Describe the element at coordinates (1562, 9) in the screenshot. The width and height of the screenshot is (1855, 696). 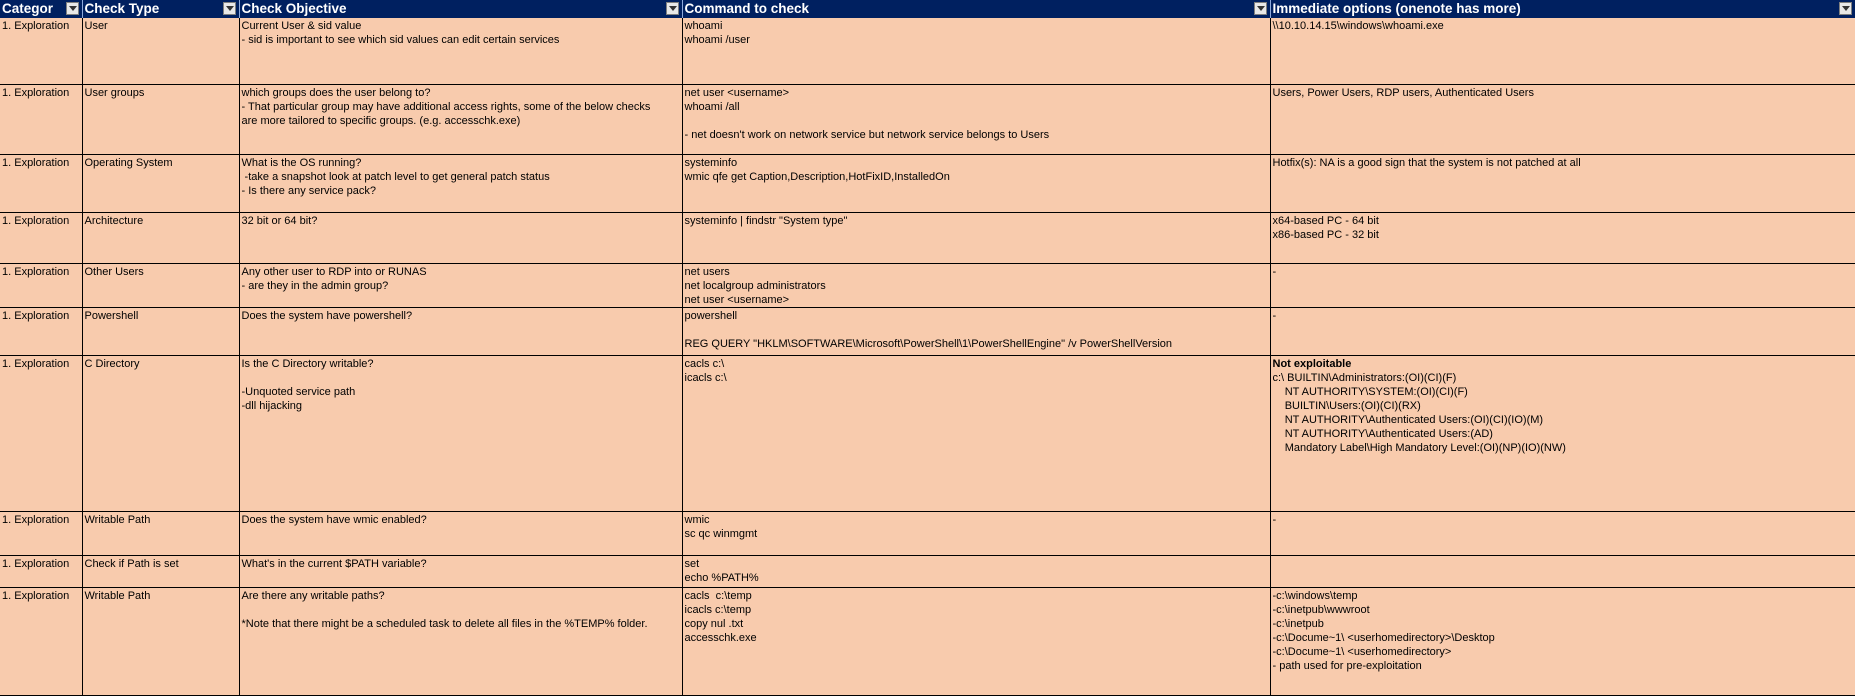
I see `column-header-options: Immediate options (onenote has more)` at that location.